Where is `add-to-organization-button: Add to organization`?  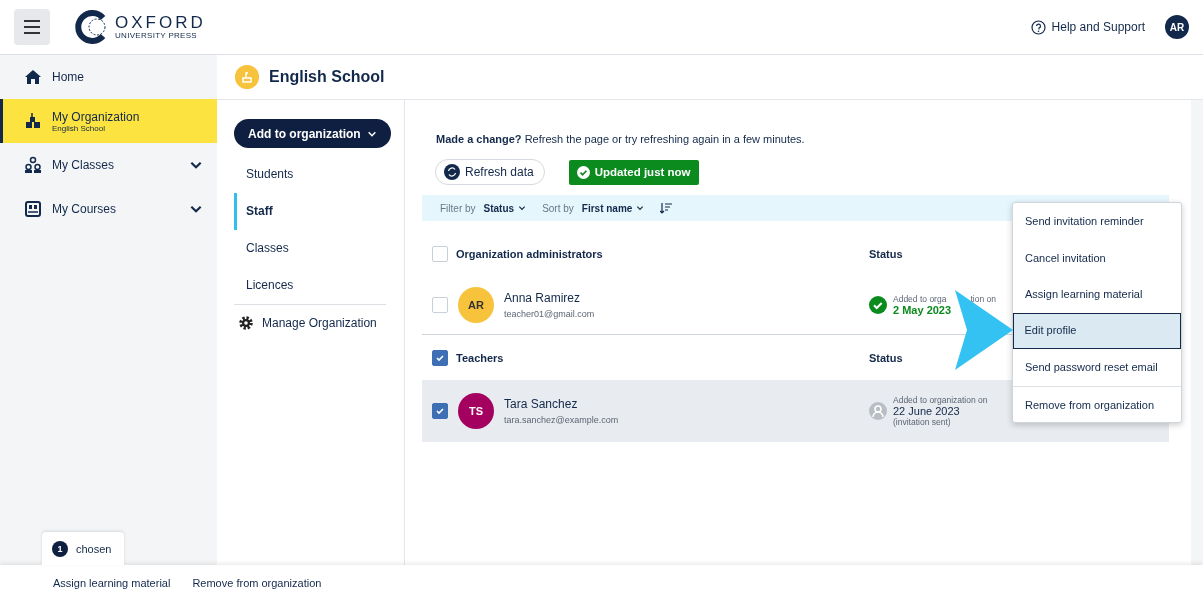
add-to-organization-button: Add to organization is located at coordinates (312, 133).